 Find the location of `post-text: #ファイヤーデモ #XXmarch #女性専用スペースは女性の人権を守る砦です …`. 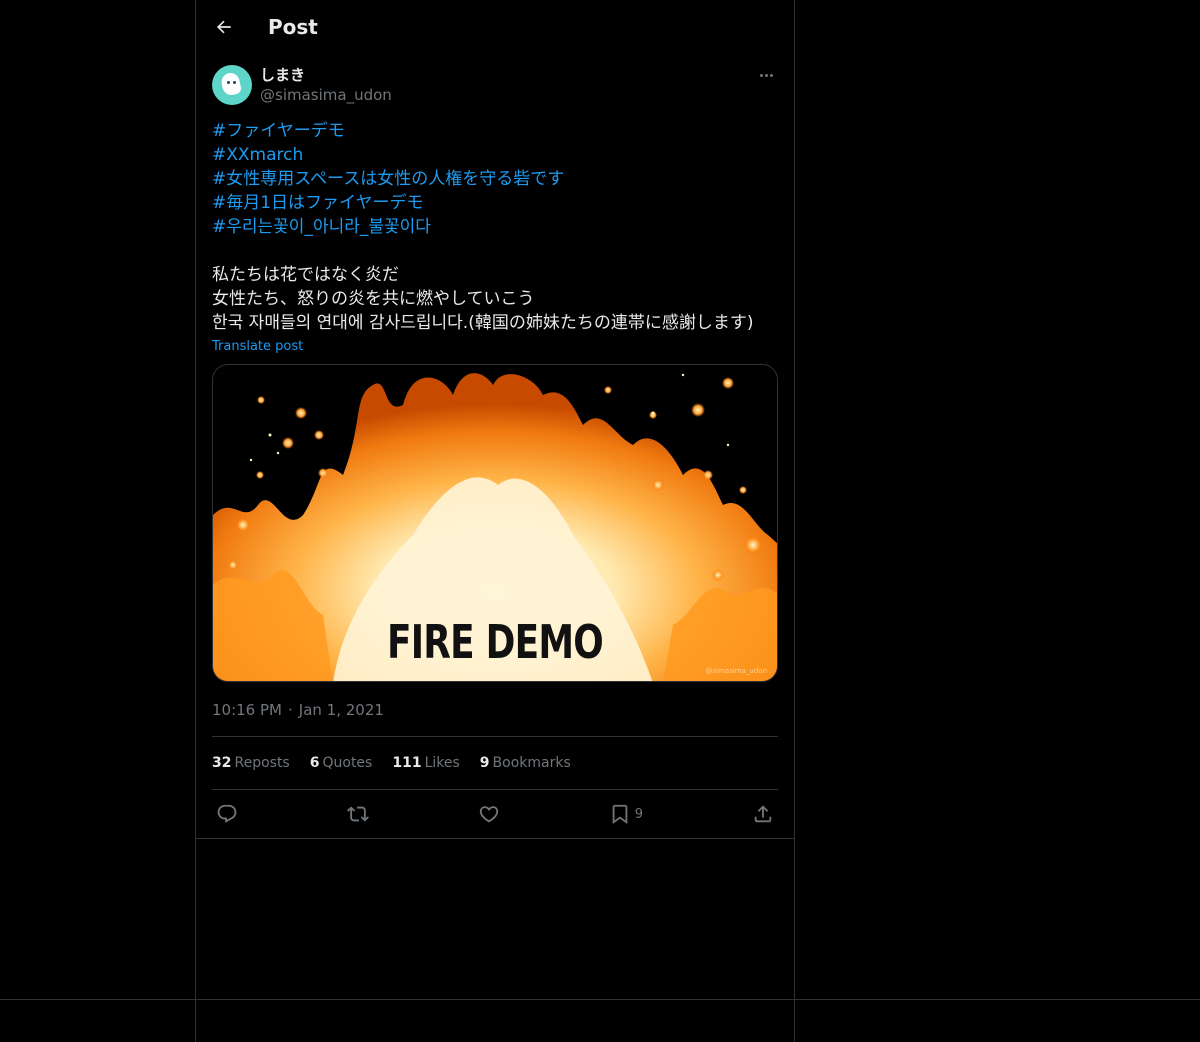

post-text: #ファイヤーデモ #XXmarch #女性専用スペースは女性の人権を守る砦です … is located at coordinates (495, 227).